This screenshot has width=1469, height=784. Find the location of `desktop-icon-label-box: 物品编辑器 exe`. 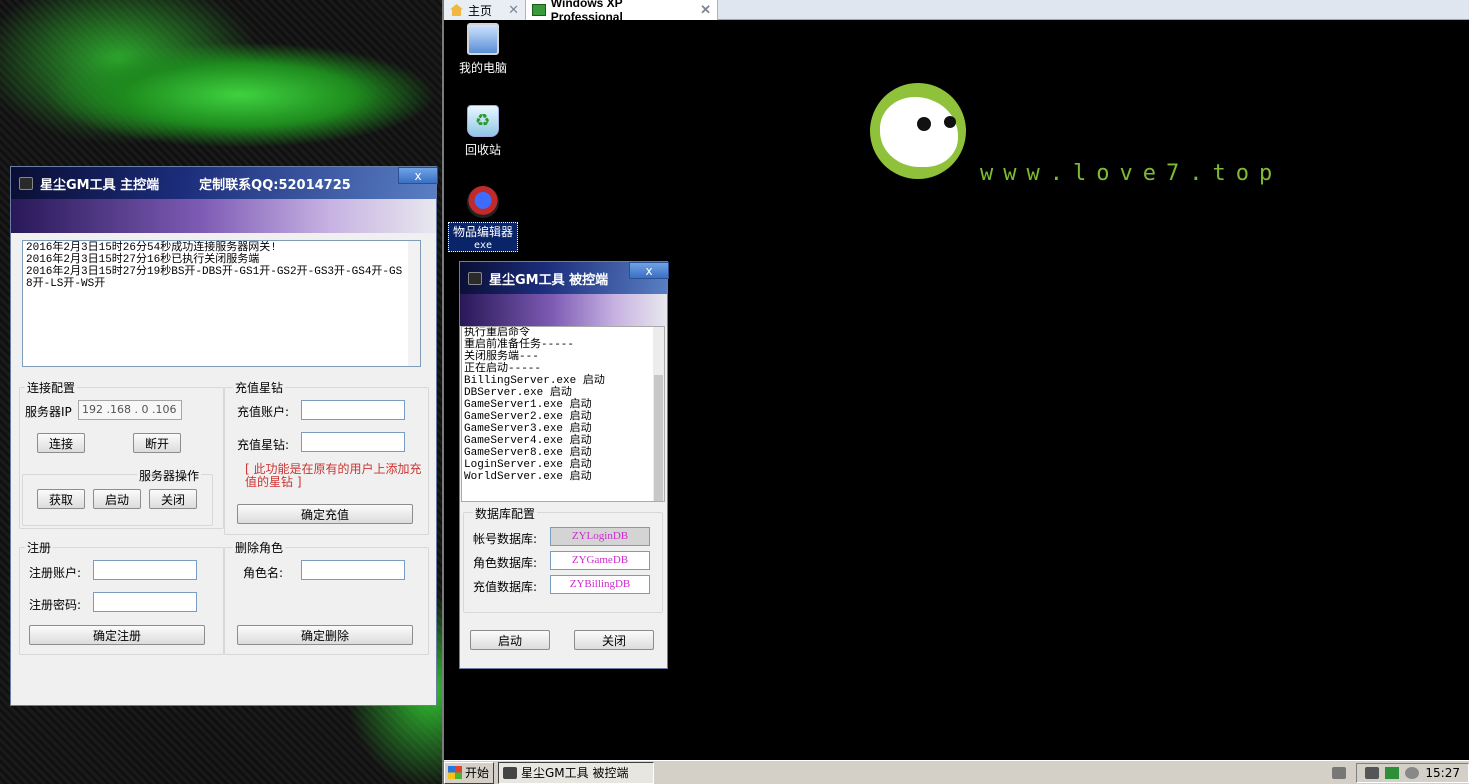

desktop-icon-label-box: 物品编辑器 exe is located at coordinates (483, 237).